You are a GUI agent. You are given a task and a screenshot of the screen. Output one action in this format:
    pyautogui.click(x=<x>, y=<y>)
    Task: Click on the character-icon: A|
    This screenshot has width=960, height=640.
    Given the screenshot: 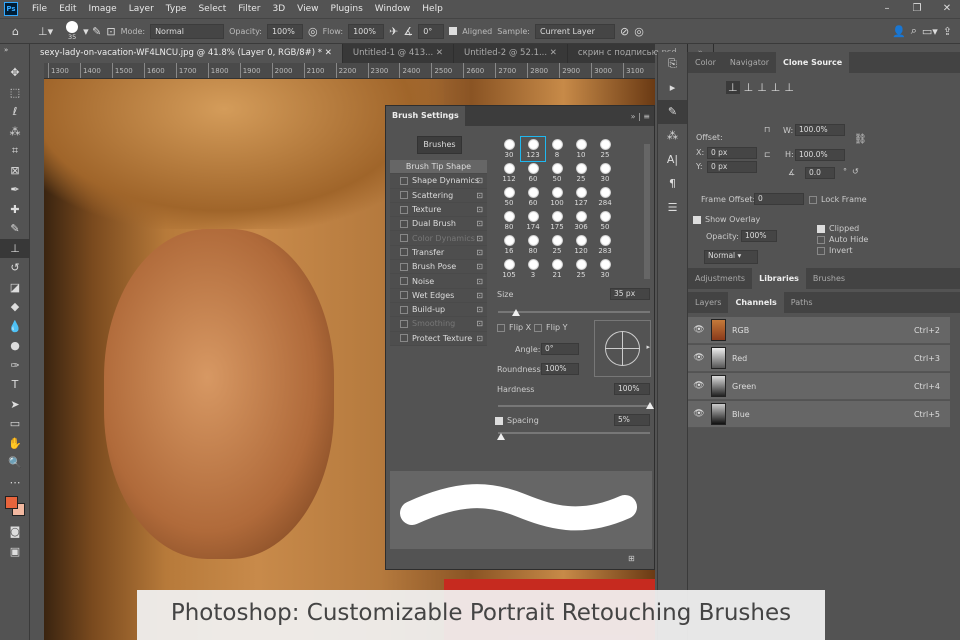 What is the action you would take?
    pyautogui.click(x=672, y=160)
    